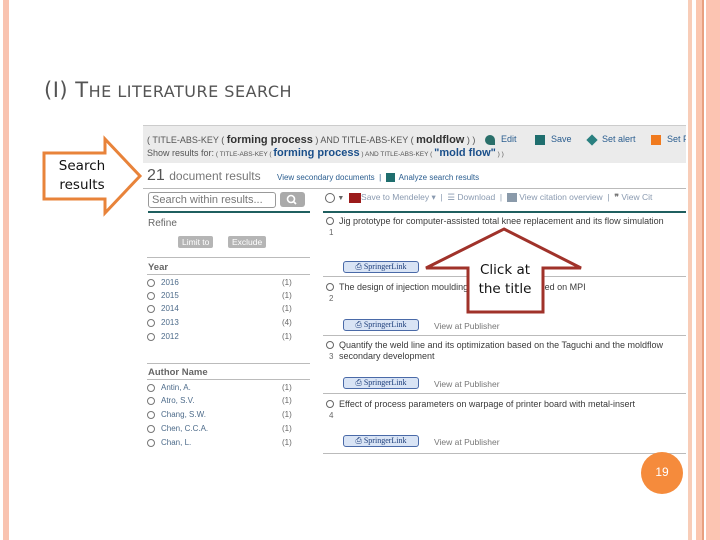 Image resolution: width=720 pixels, height=540 pixels. What do you see at coordinates (662, 473) in the screenshot?
I see `page-number-badge: 19` at bounding box center [662, 473].